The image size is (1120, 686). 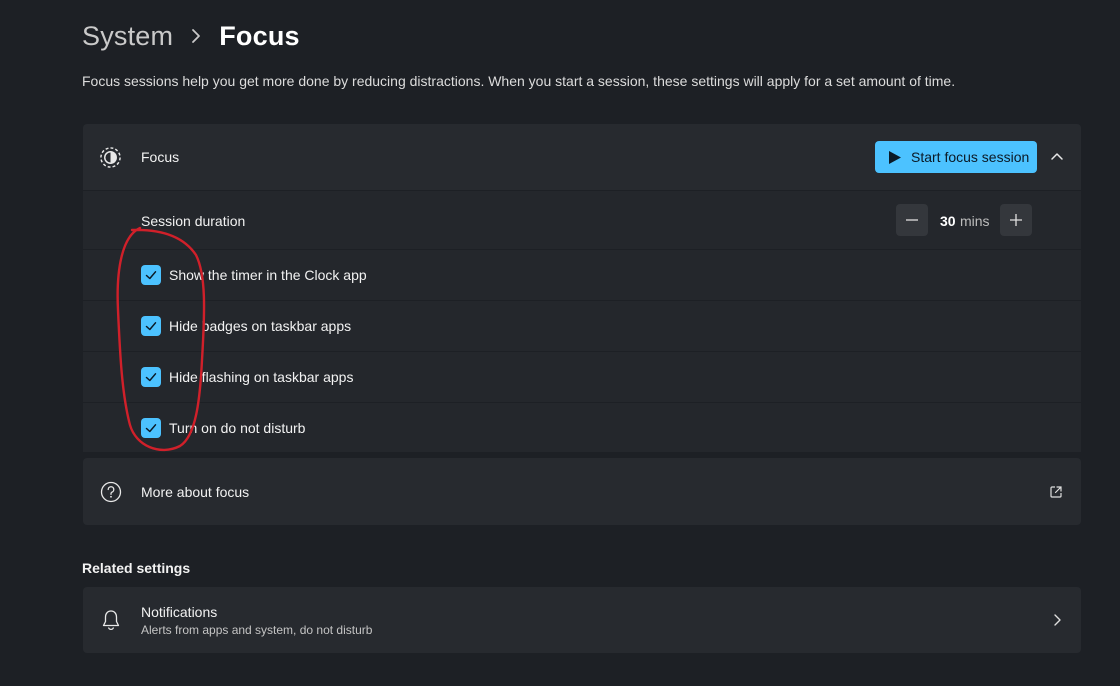 I want to click on focus-icon, so click(x=110, y=157).